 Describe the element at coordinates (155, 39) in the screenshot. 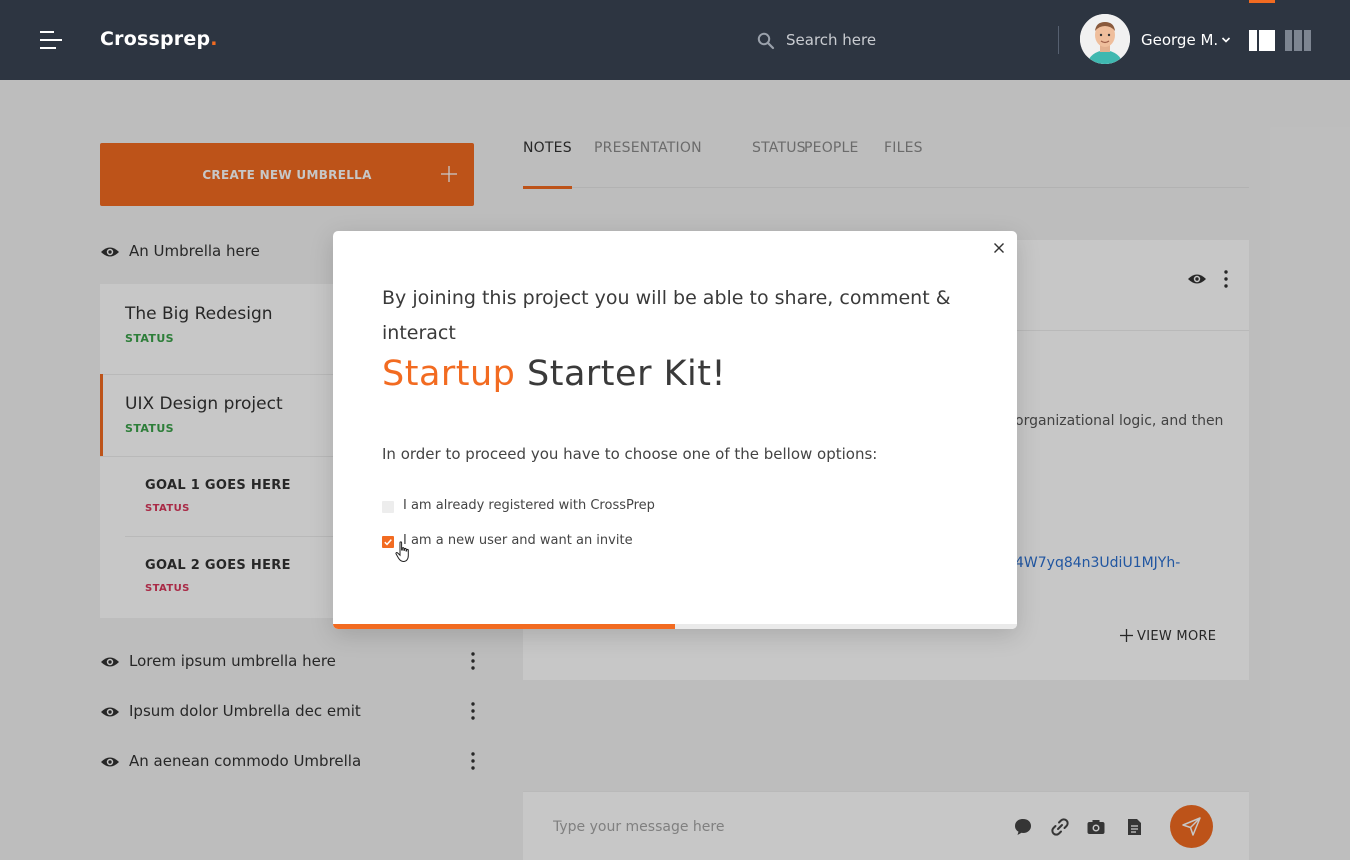

I see `brand-name: Crossprep` at that location.